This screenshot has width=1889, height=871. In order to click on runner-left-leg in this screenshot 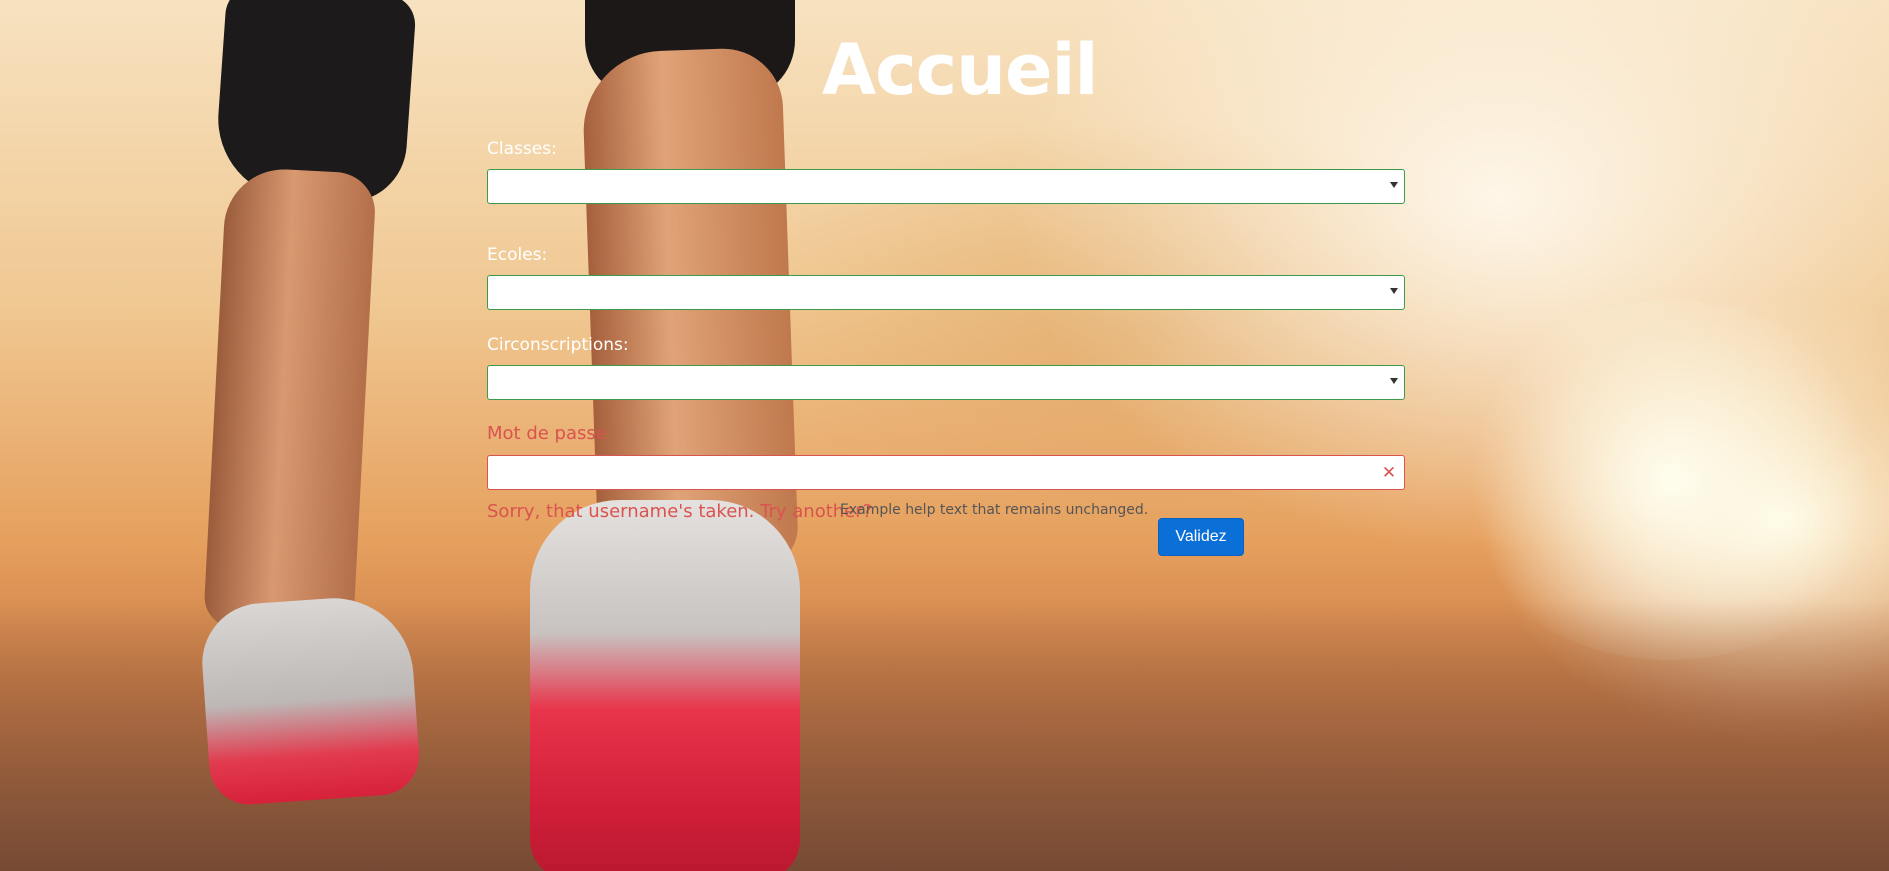, I will do `click(290, 400)`.